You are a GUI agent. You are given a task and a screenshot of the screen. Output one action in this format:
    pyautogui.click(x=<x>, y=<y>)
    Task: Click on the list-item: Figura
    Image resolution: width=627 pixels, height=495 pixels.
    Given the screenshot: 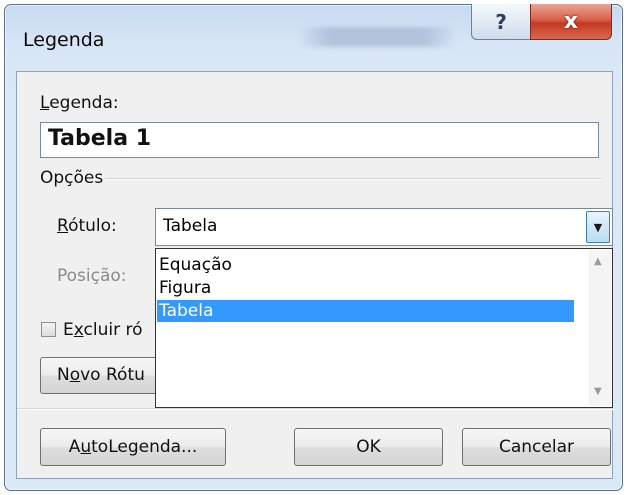 What is the action you would take?
    pyautogui.click(x=365, y=288)
    